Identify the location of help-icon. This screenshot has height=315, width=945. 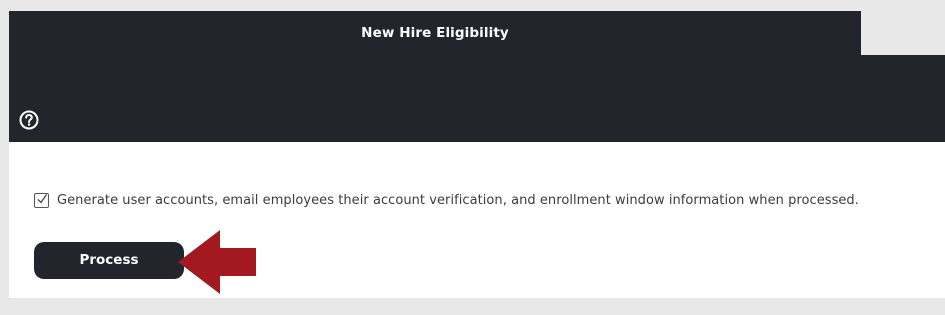
(29, 120).